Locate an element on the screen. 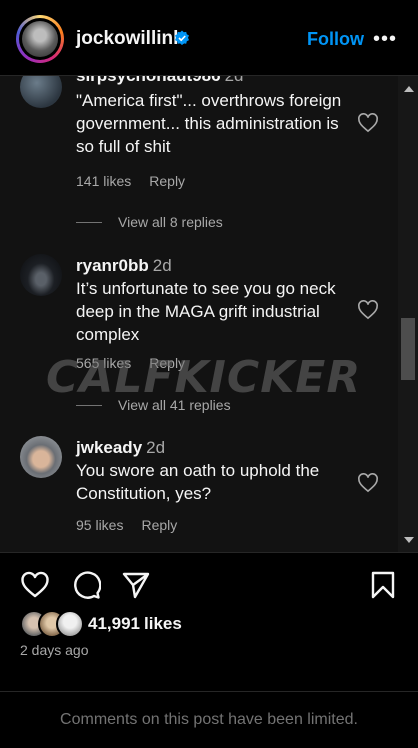  post-header: jockowillink Follow ••• is located at coordinates (209, 38).